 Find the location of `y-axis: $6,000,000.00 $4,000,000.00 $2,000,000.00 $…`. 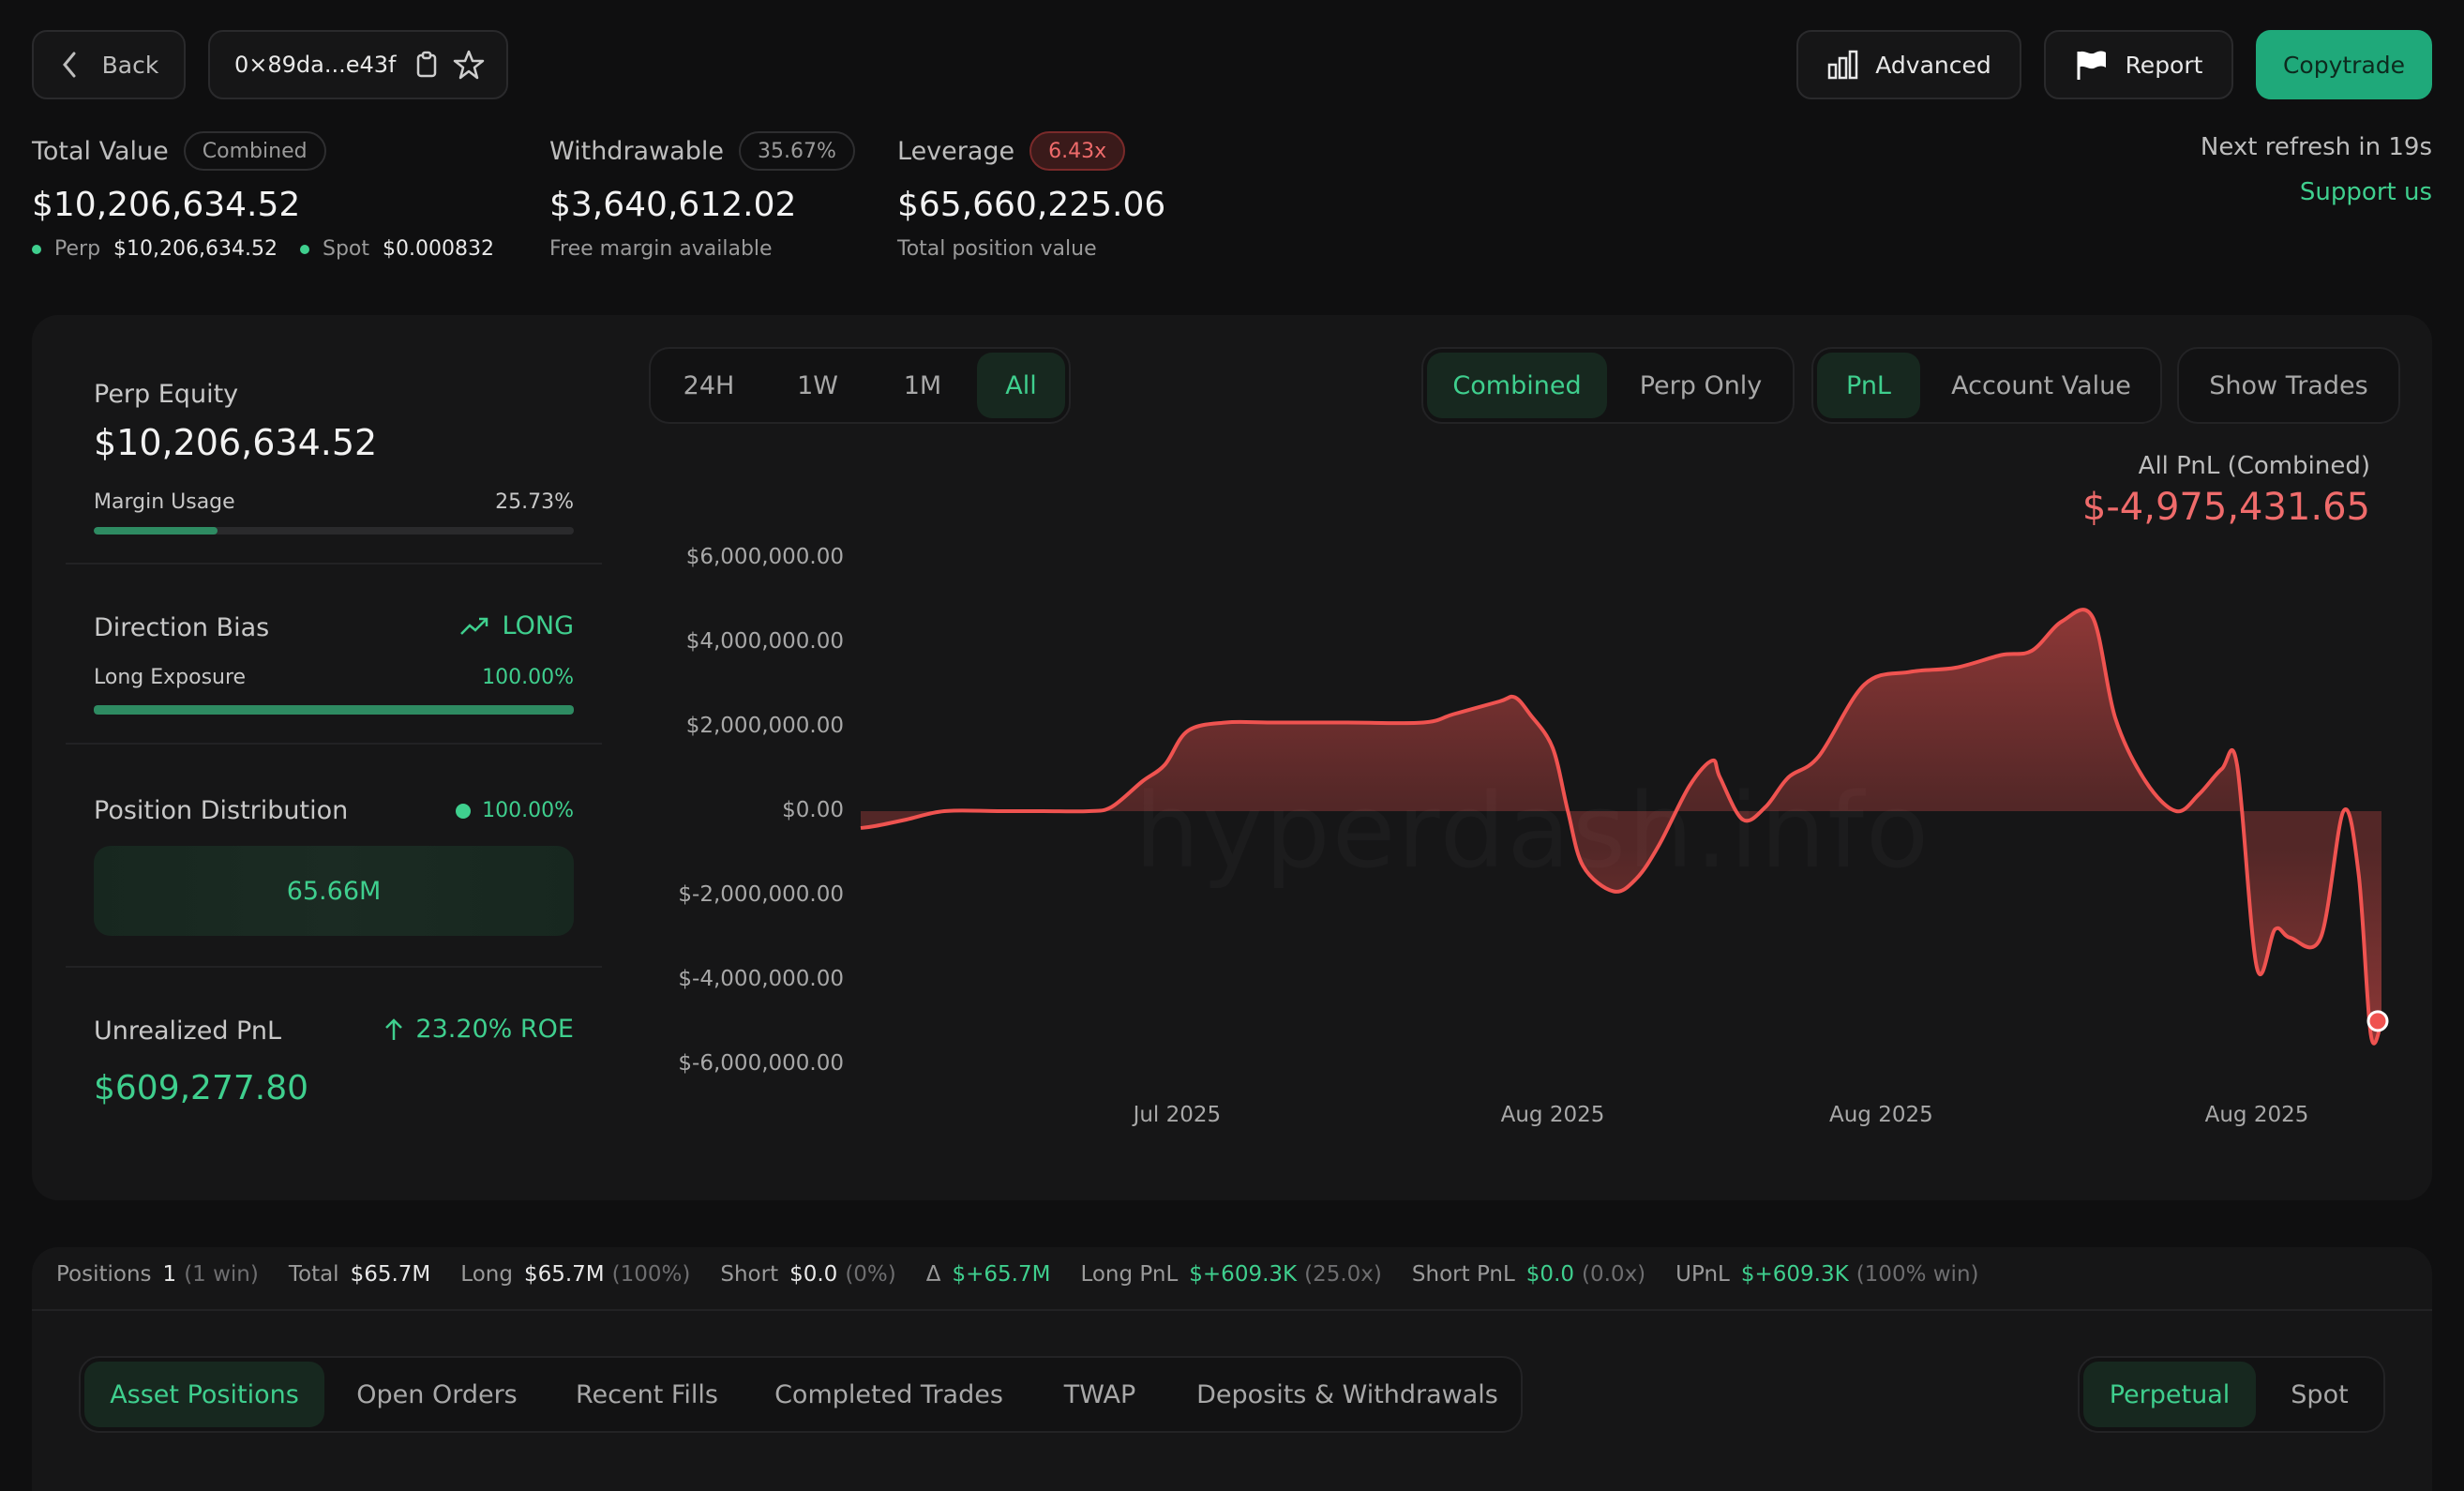

y-axis: $6,000,000.00 $4,000,000.00 $2,000,000.00 $… is located at coordinates (750, 806).